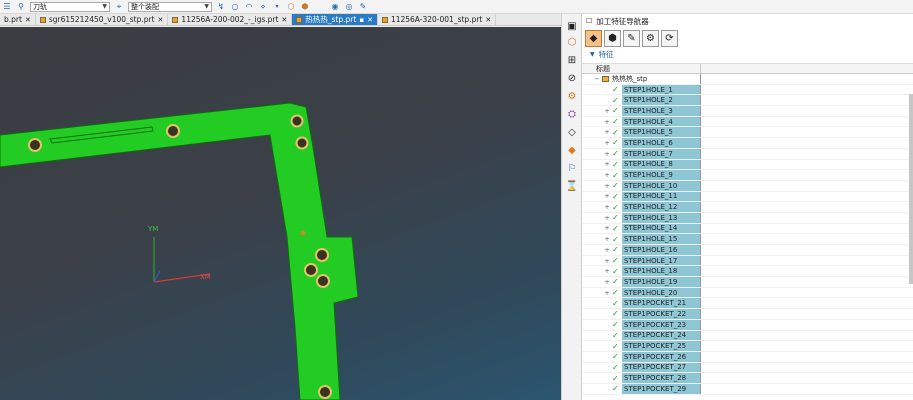  I want to click on feature-section-header: ▼ 特征, so click(747, 54).